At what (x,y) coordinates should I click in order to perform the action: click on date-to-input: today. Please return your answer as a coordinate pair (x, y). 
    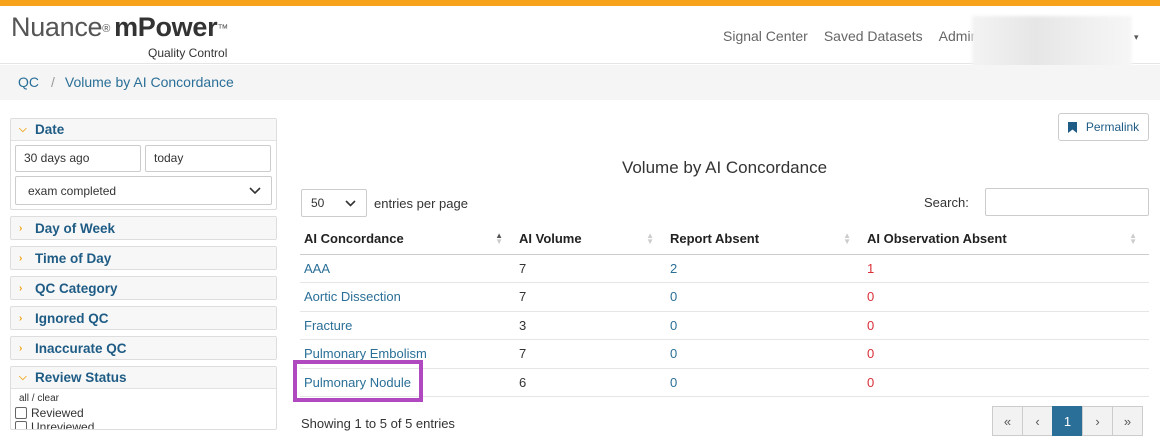
    Looking at the image, I should click on (208, 158).